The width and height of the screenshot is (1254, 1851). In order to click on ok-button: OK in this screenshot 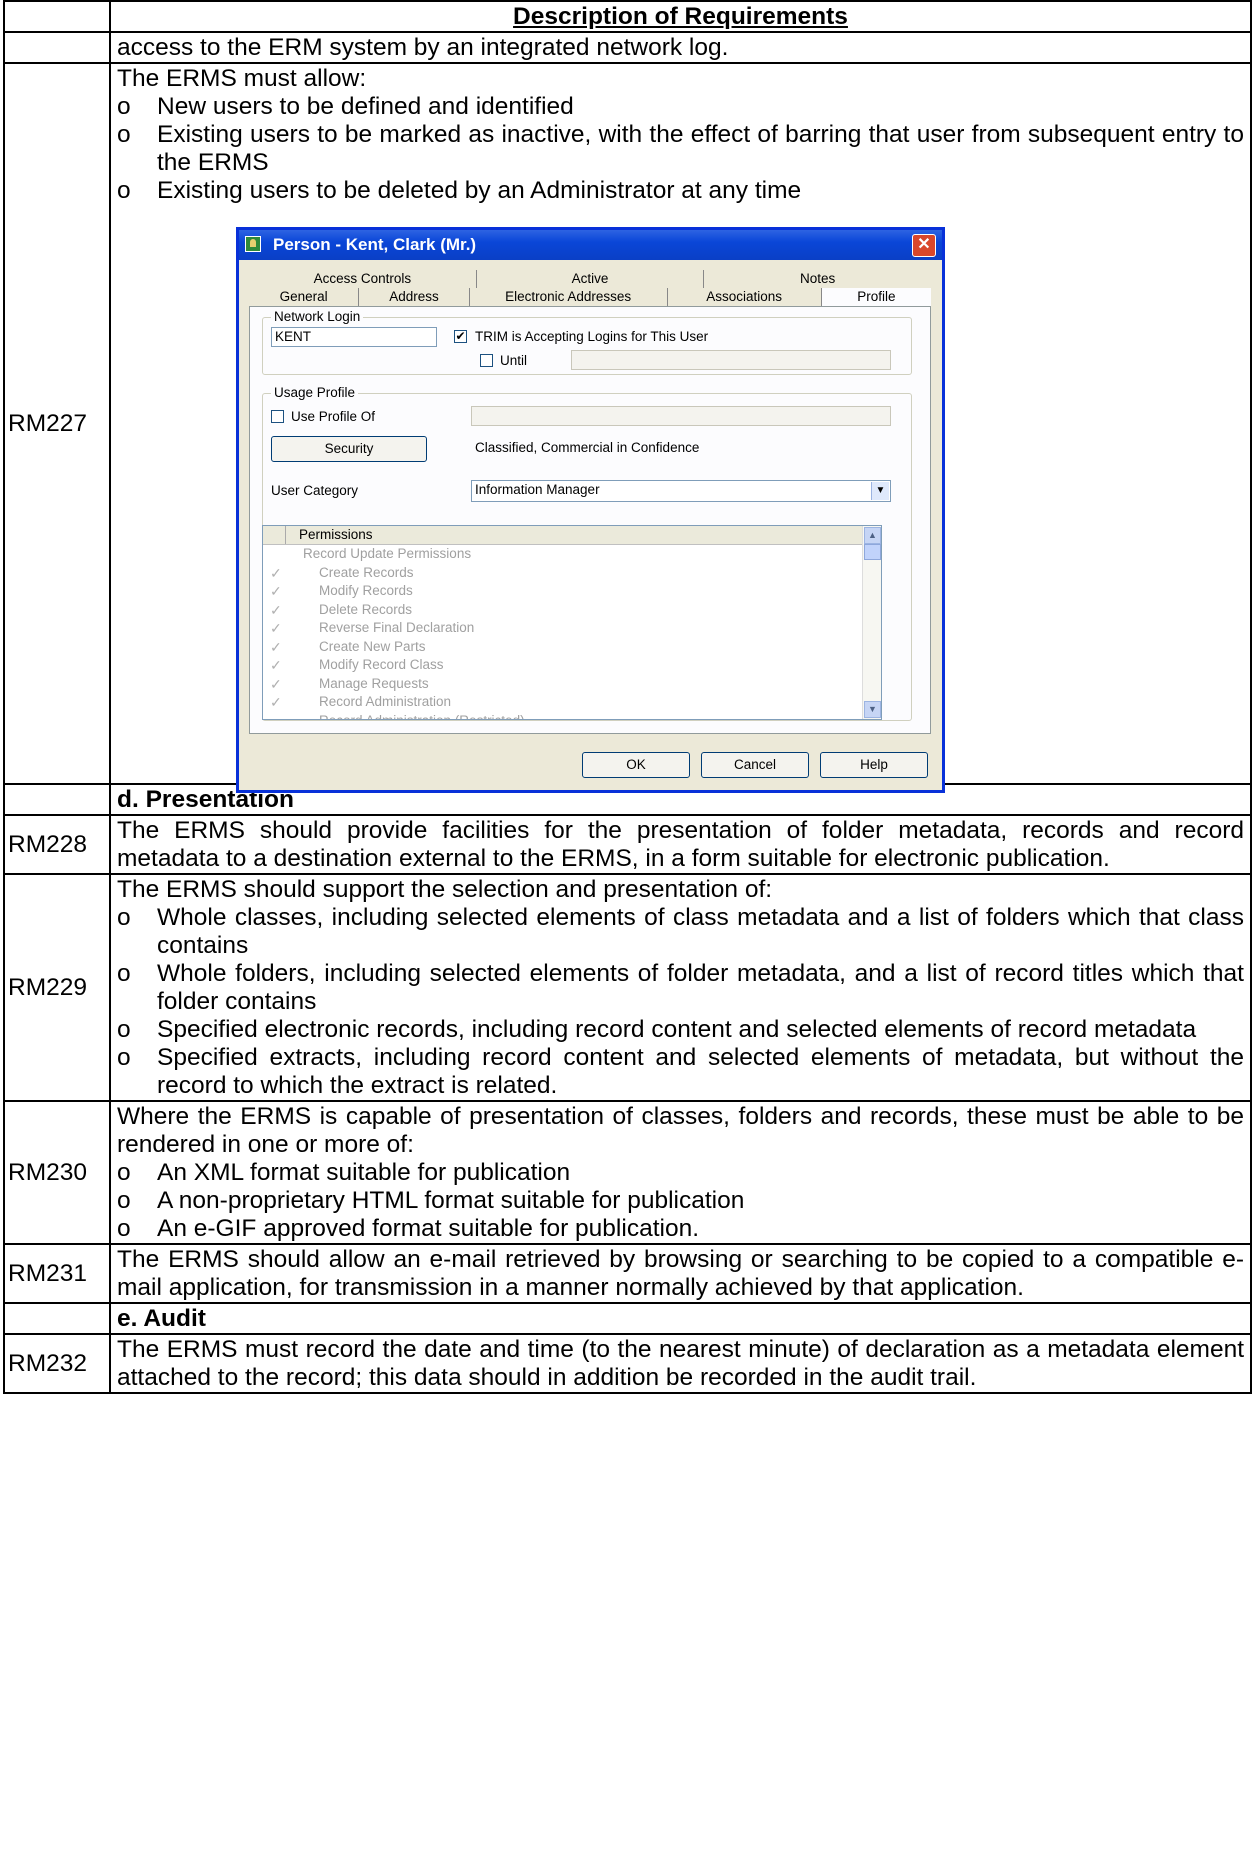, I will do `click(636, 765)`.